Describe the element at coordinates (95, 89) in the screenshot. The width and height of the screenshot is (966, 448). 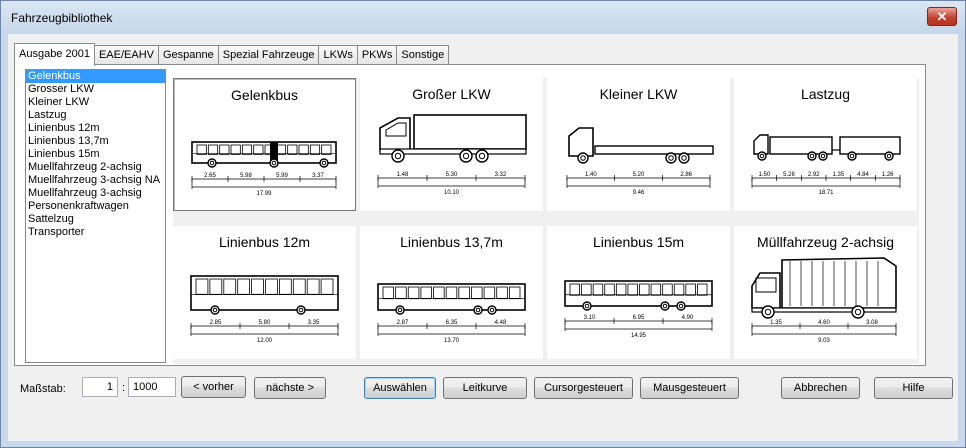
I see `list-item: Grosser LKW` at that location.